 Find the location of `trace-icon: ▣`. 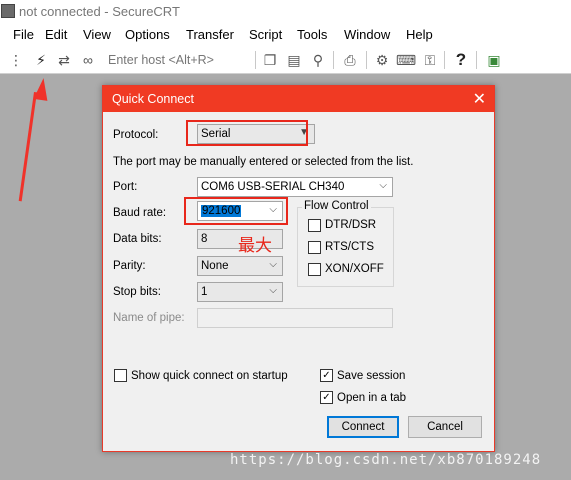

trace-icon: ▣ is located at coordinates (494, 60).